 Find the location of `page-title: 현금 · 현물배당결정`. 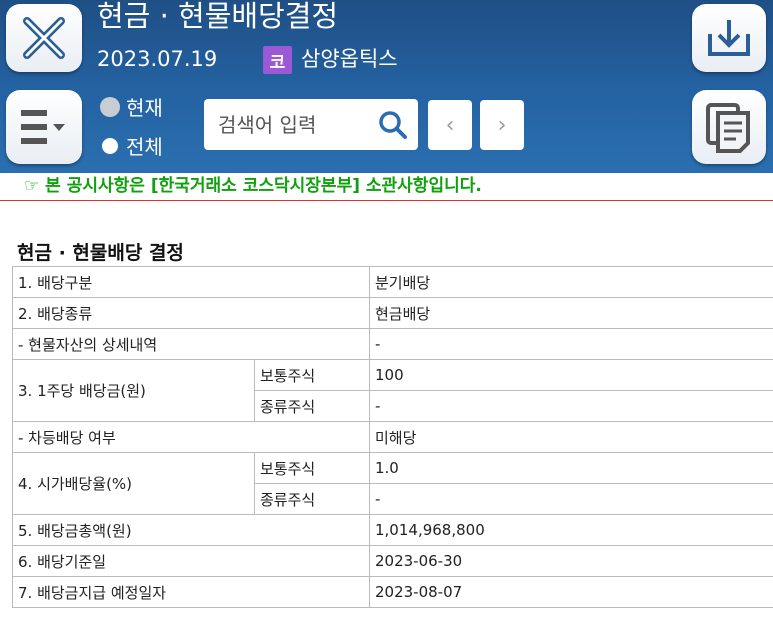

page-title: 현금 · 현물배당결정 is located at coordinates (218, 16).